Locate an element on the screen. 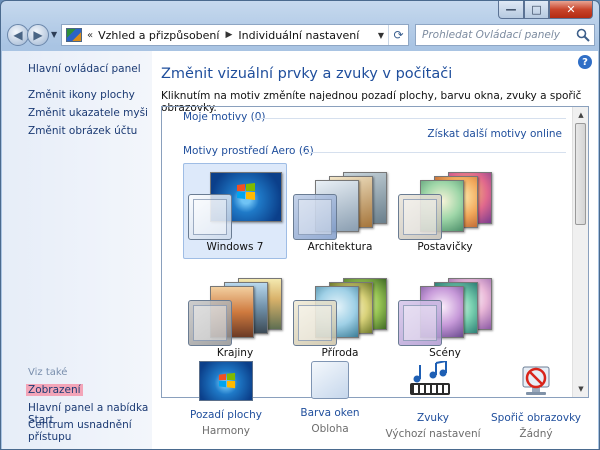  sidebar-see-also-ease-of-access: Centrum usnadnění přístupu is located at coordinates (90, 431).